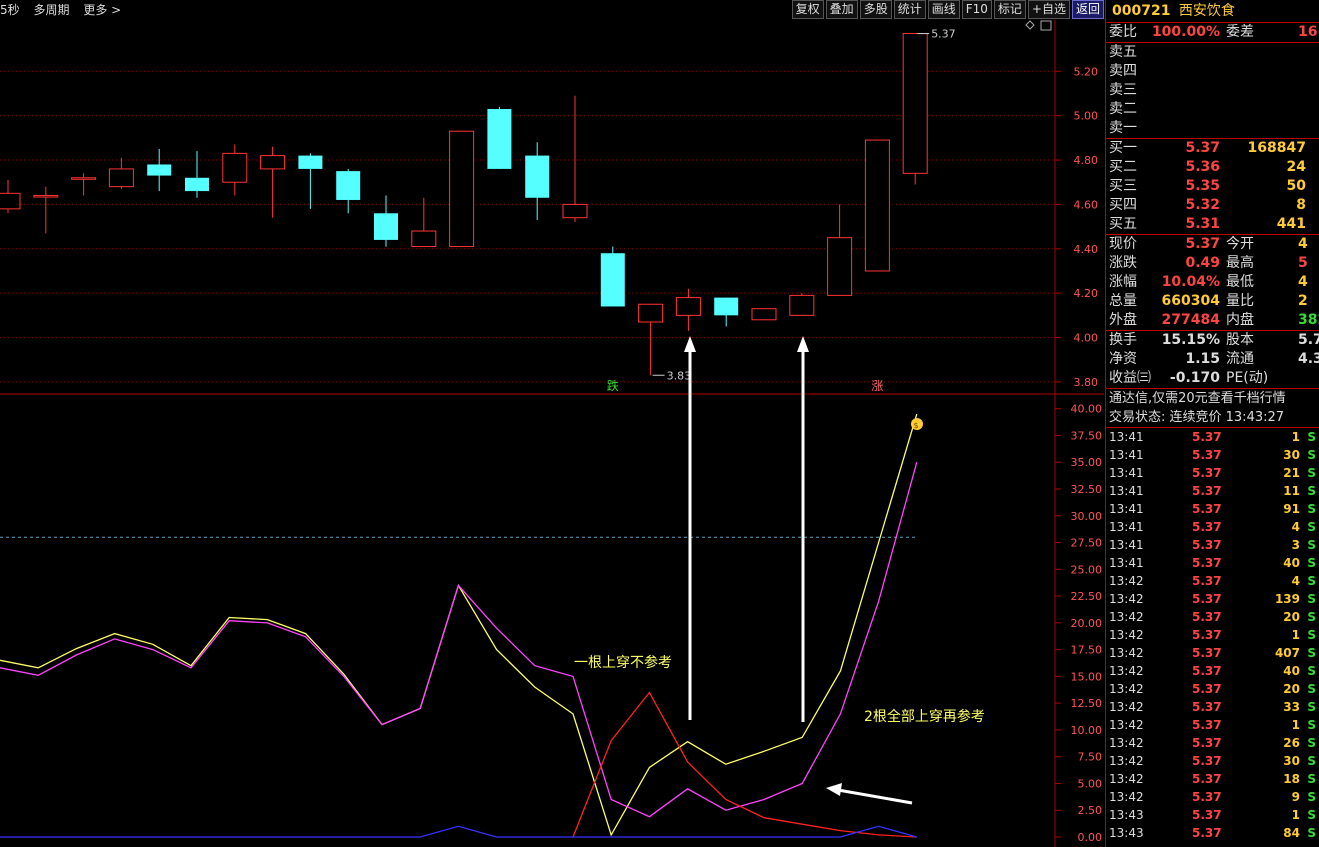 This screenshot has width=1319, height=847. I want to click on stat-row: 换手 15.15% 股本 5.74, so click(1212, 340).